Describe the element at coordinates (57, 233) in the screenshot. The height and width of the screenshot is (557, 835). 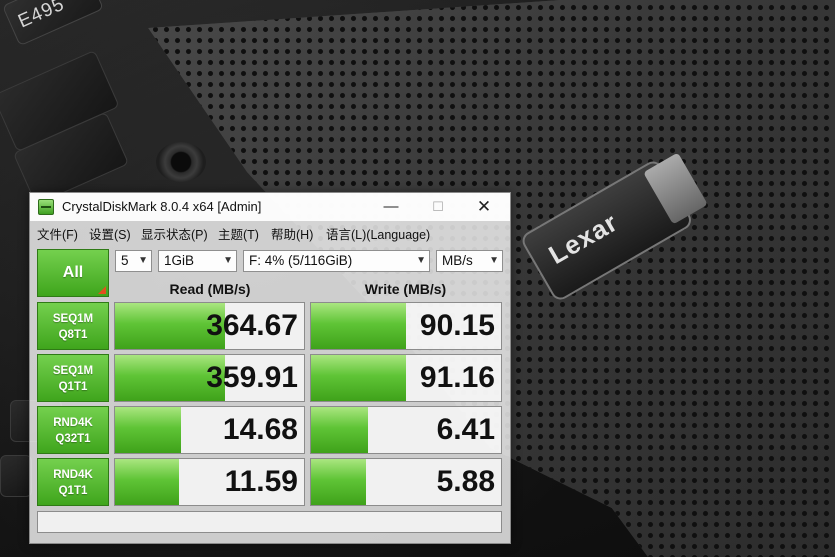
I see `menu-file: 文件(F)` at that location.